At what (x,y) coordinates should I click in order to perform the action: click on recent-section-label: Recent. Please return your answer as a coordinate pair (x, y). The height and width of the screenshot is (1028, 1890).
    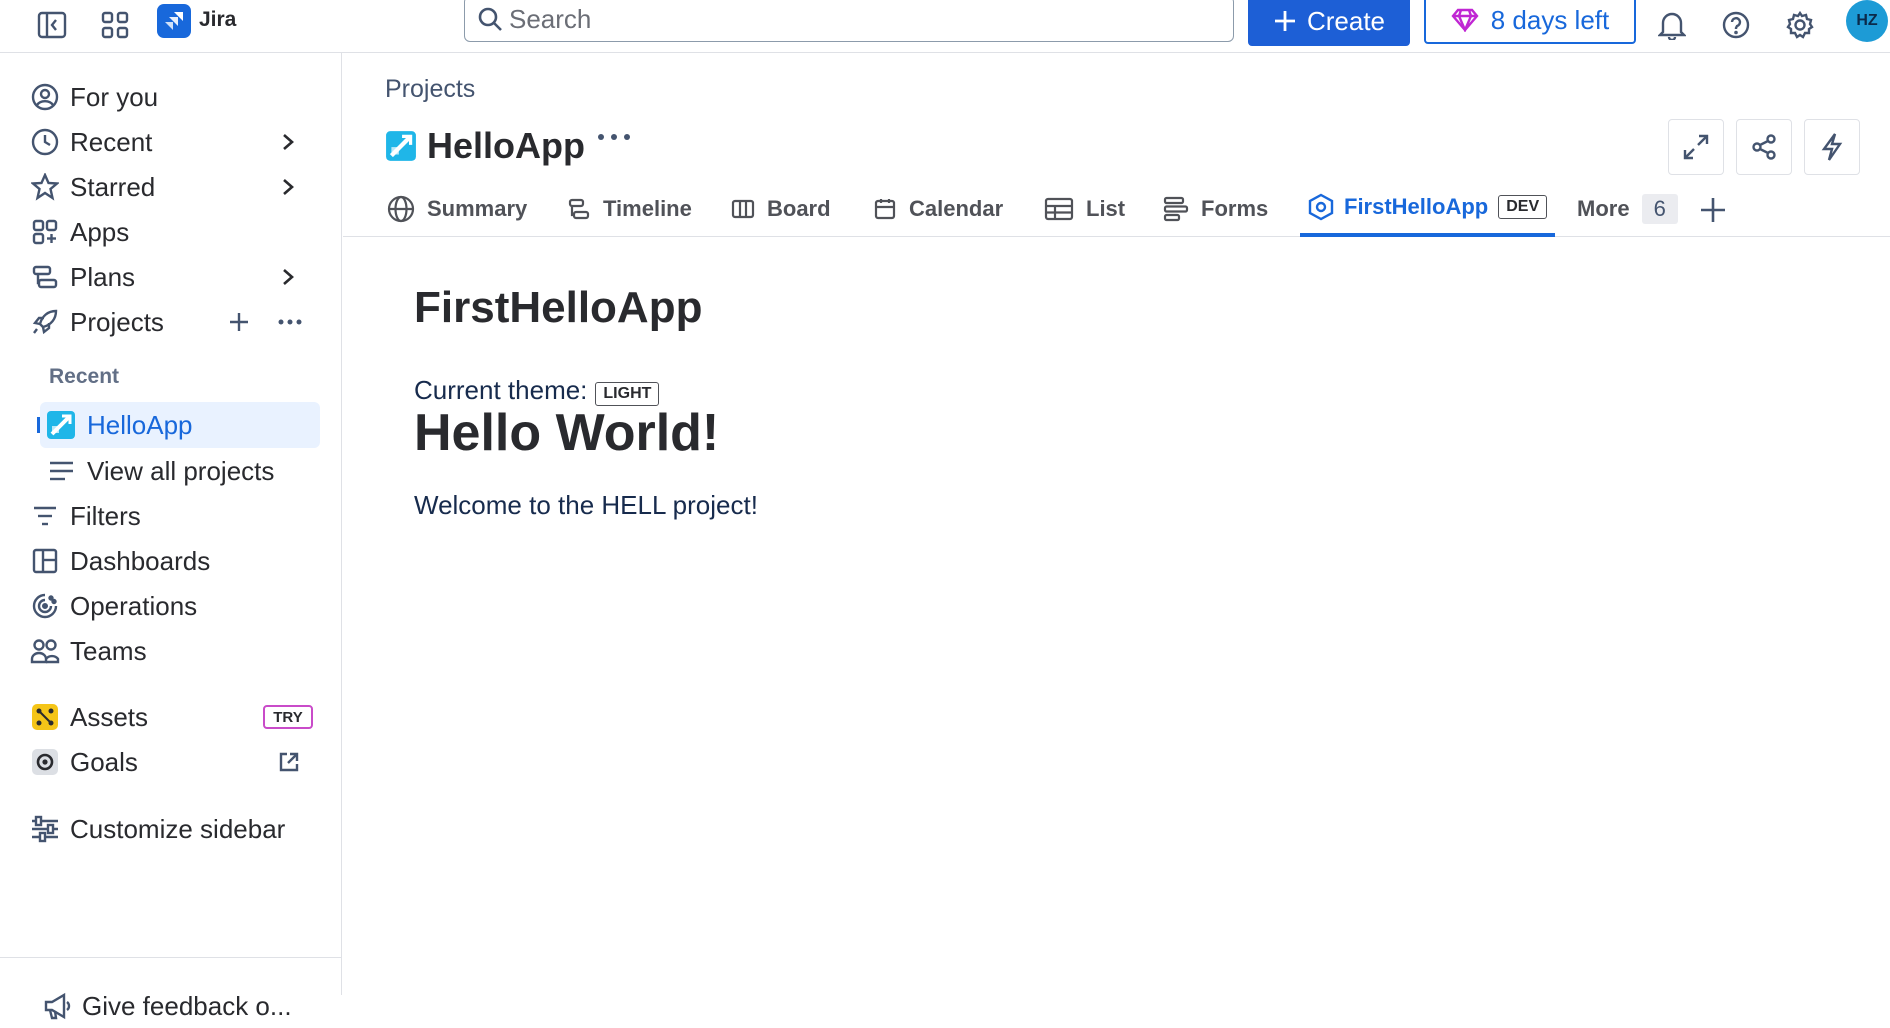
    Looking at the image, I should click on (84, 376).